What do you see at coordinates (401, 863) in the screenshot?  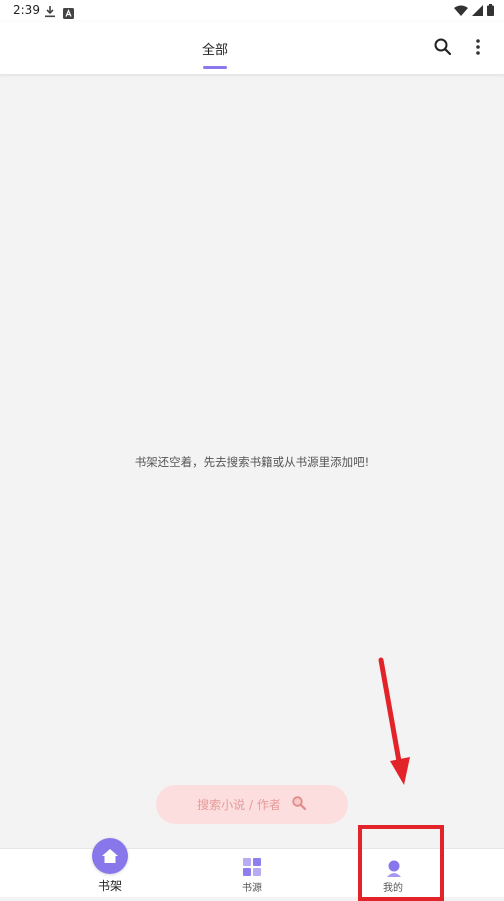 I see `annotation-highlight-box` at bounding box center [401, 863].